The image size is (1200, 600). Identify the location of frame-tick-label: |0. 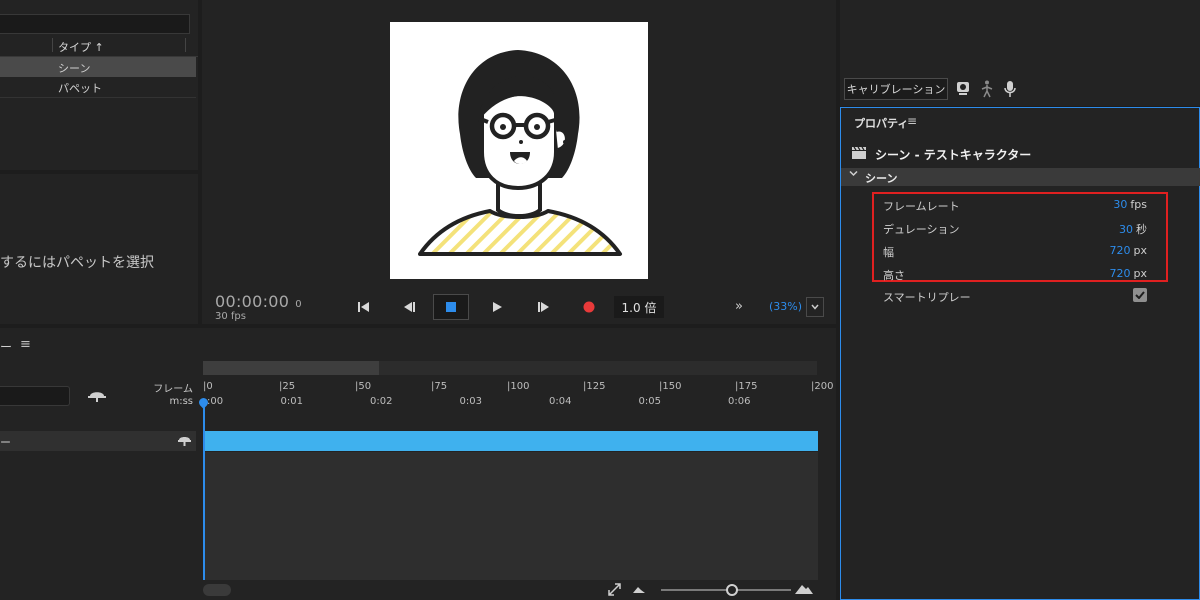
(208, 386).